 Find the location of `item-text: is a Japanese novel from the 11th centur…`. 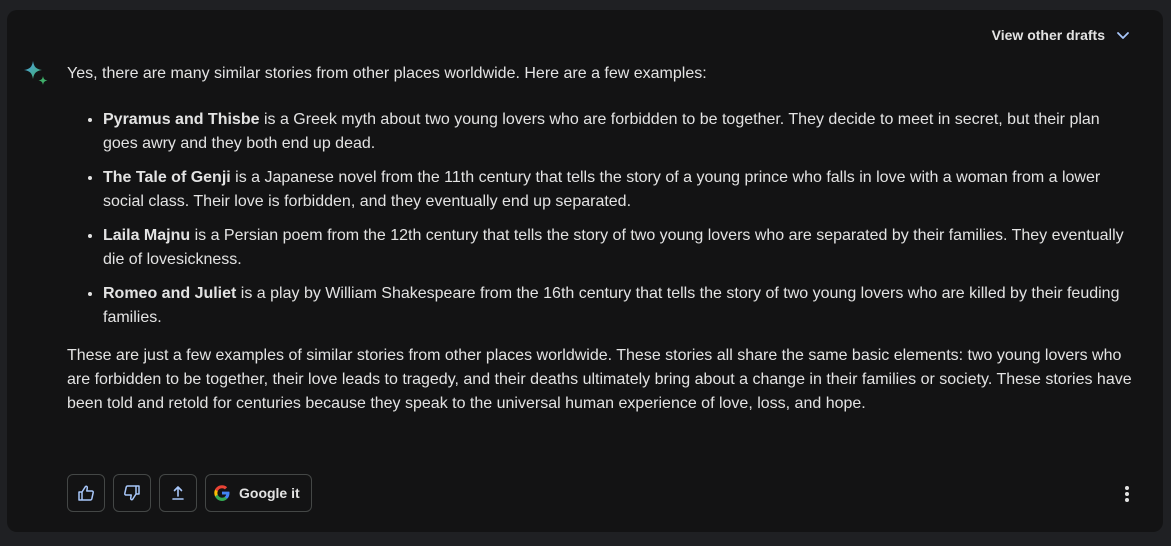

item-text: is a Japanese novel from the 11th centur… is located at coordinates (602, 189).